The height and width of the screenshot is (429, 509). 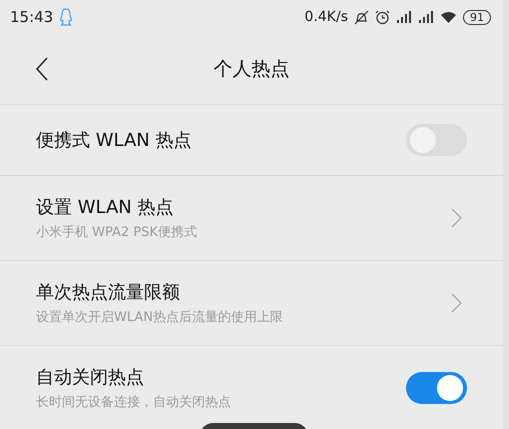 I want to click on setting-title: 便携式 WLAN 热点, so click(x=114, y=140).